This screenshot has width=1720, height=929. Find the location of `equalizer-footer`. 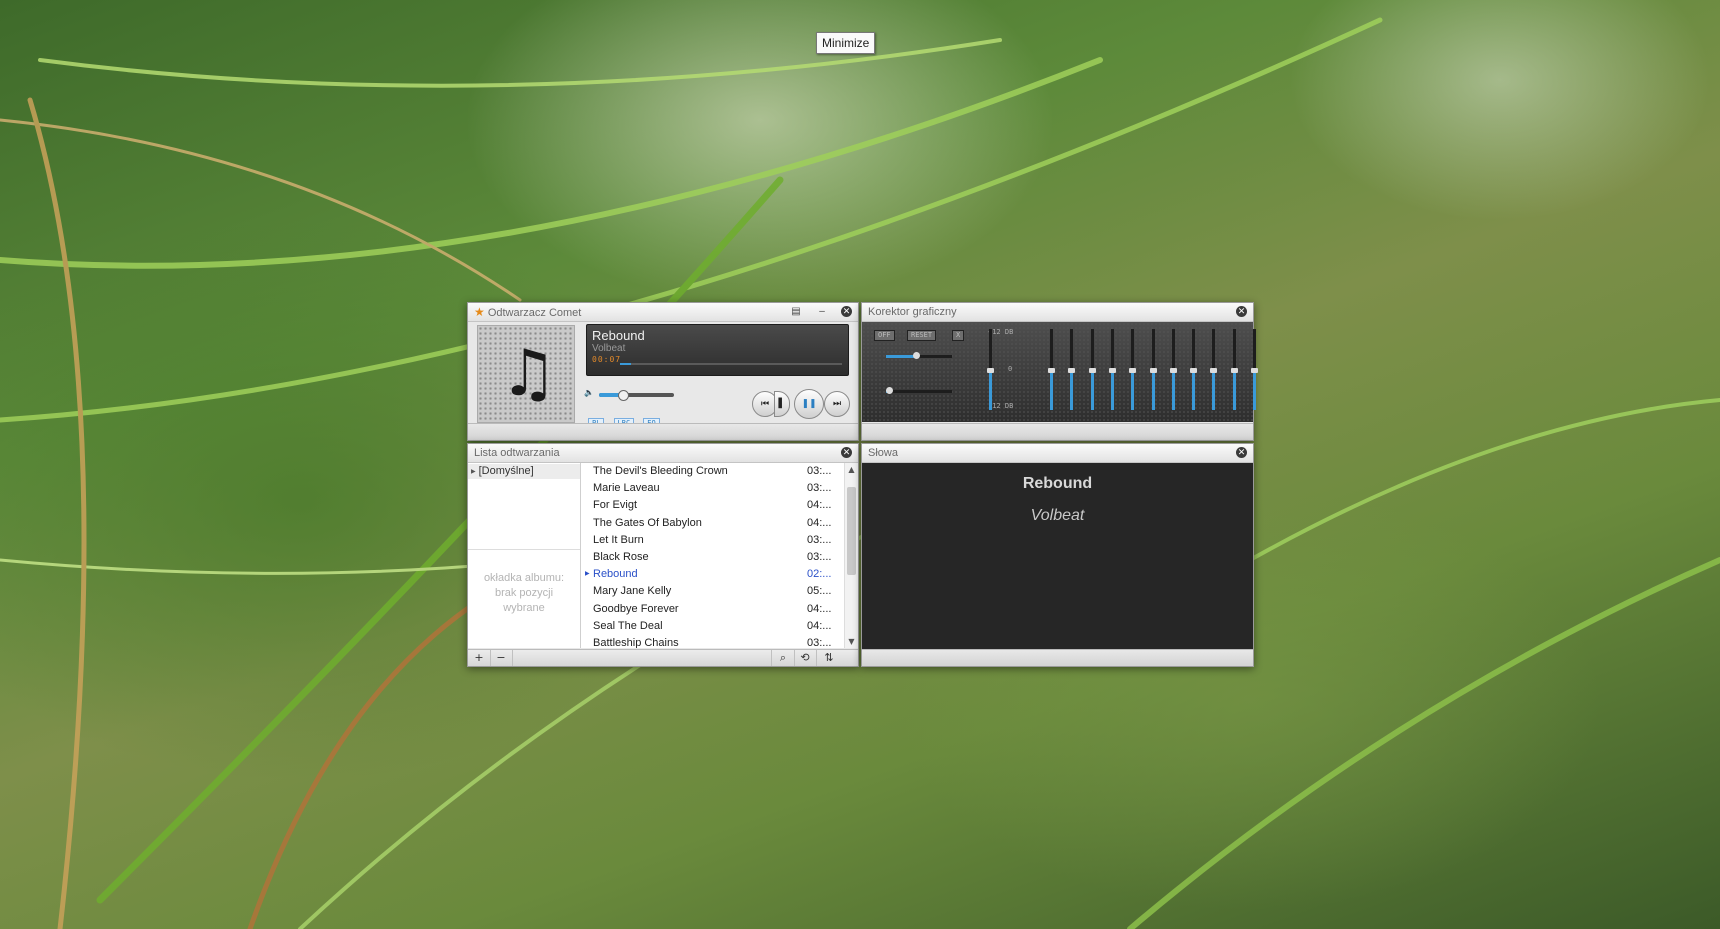

equalizer-footer is located at coordinates (1057, 431).